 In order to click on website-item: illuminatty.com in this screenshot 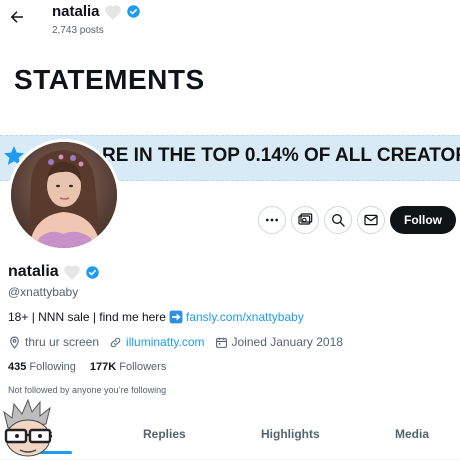, I will do `click(157, 342)`.